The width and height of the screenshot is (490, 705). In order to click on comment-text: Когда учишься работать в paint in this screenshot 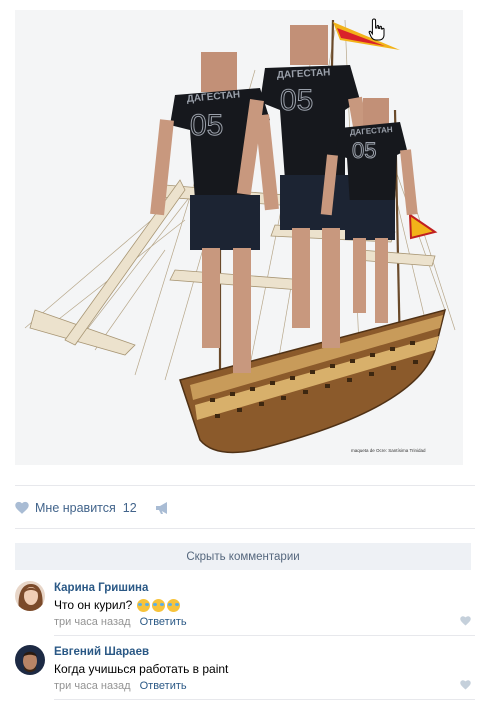, I will do `click(141, 669)`.